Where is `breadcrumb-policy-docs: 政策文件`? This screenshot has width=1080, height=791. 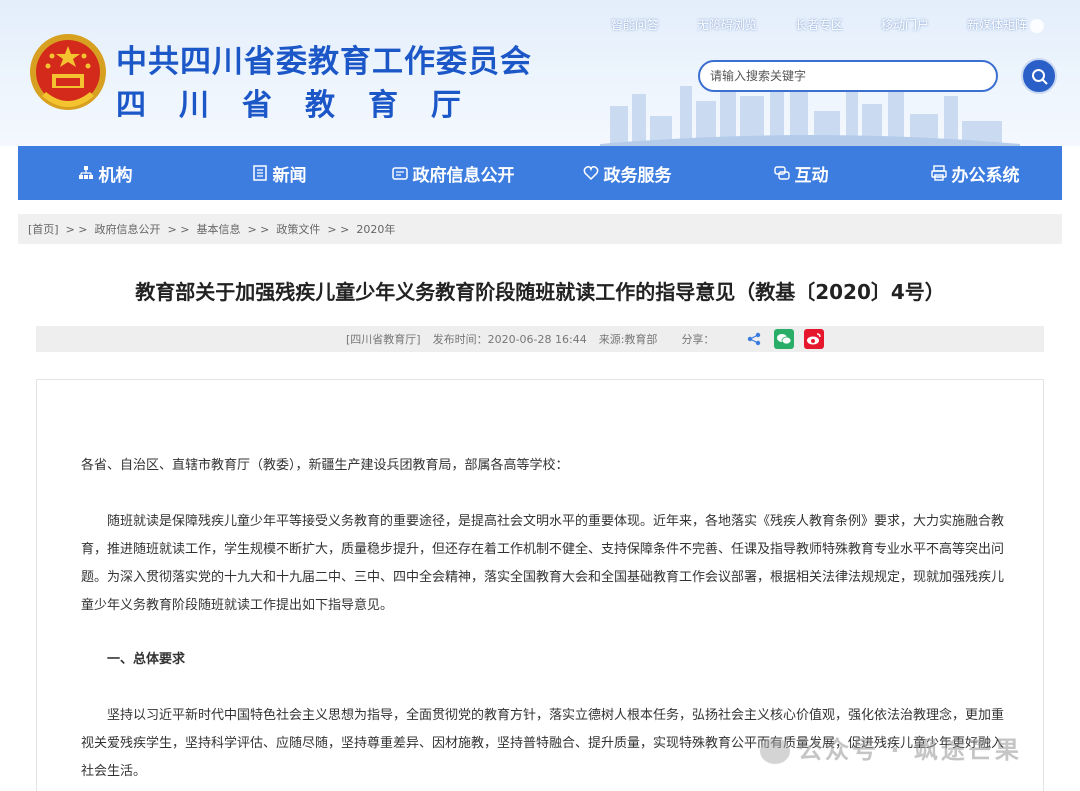 breadcrumb-policy-docs: 政策文件 is located at coordinates (298, 229).